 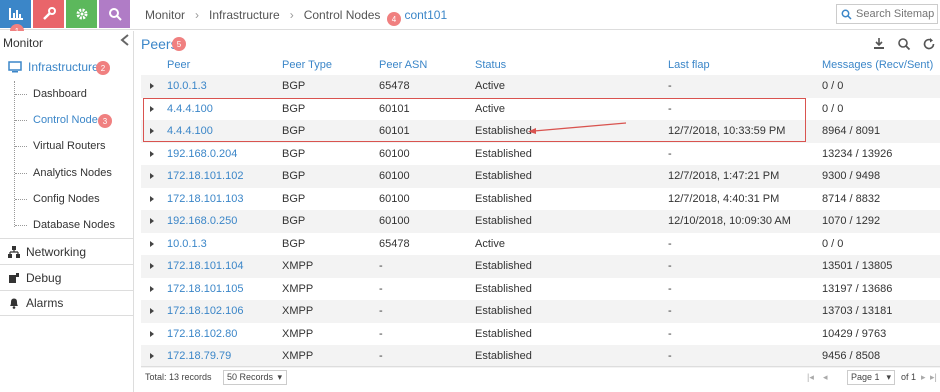 I want to click on cell-peer-asn: 65478, so click(x=394, y=243).